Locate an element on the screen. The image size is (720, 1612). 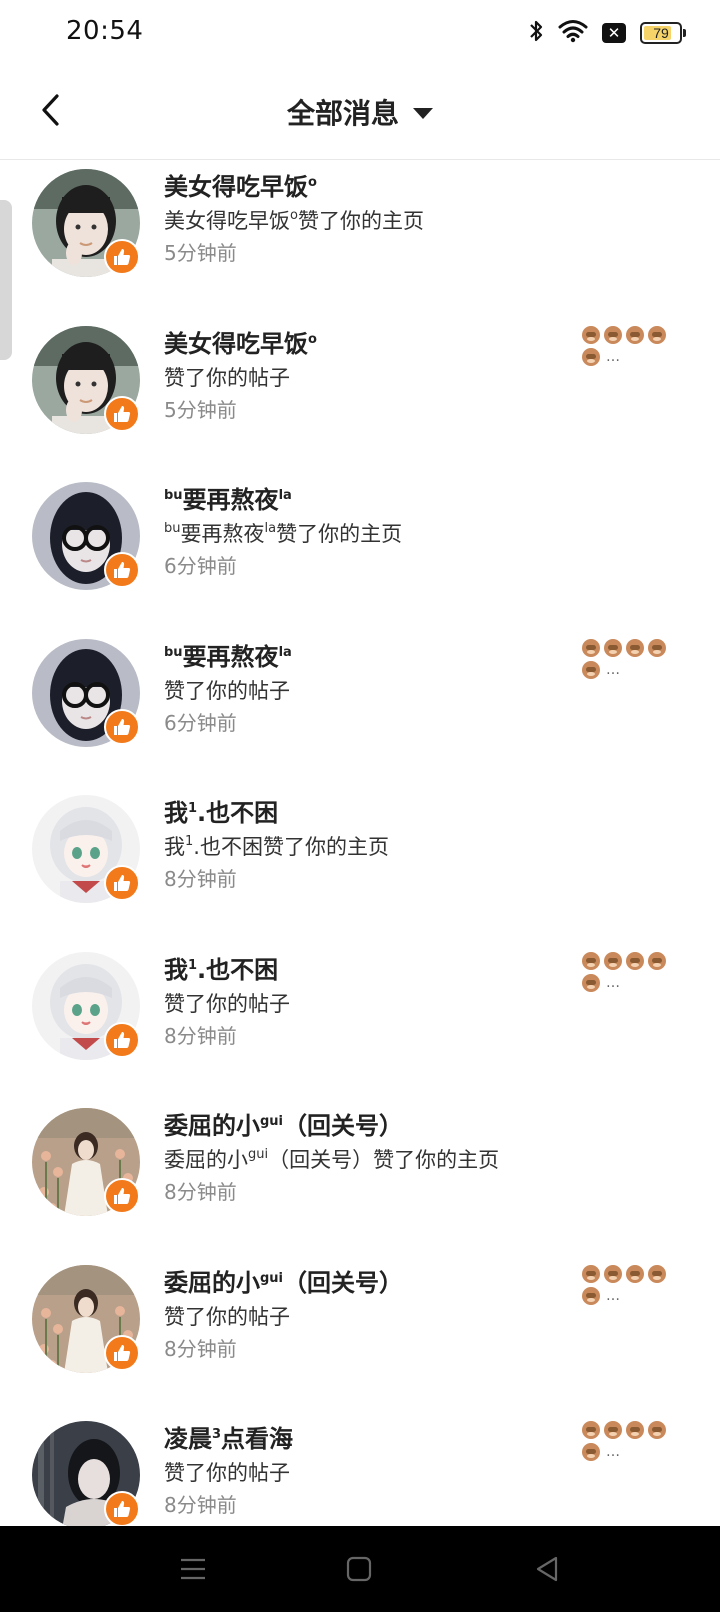
message-action: bu要再熬夜la赞了你的主页 is located at coordinates (283, 533).